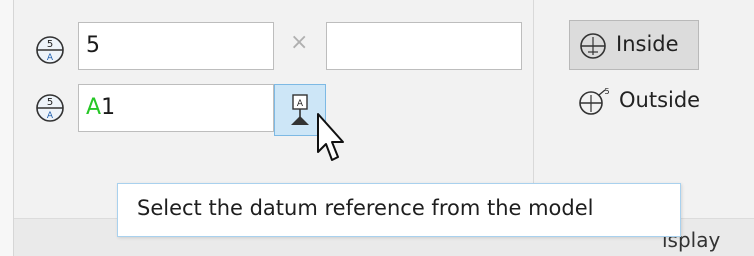  I want to click on datum-target-inside-icon, so click(593, 46).